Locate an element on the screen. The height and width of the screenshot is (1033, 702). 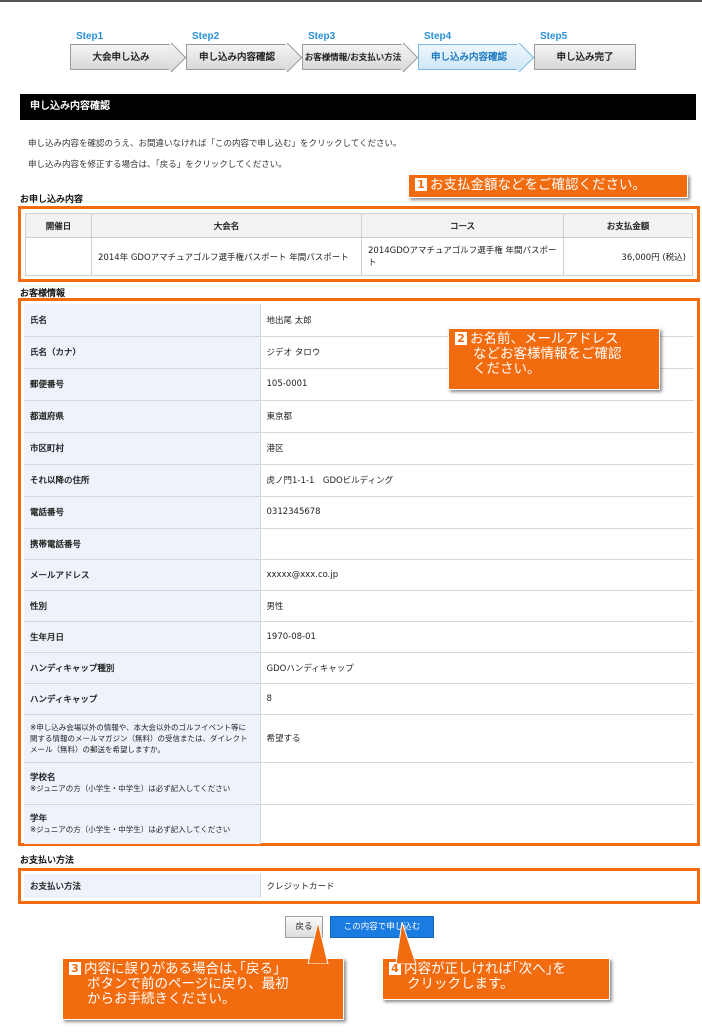
customer-row: 市区町村 港区 is located at coordinates (359, 448).